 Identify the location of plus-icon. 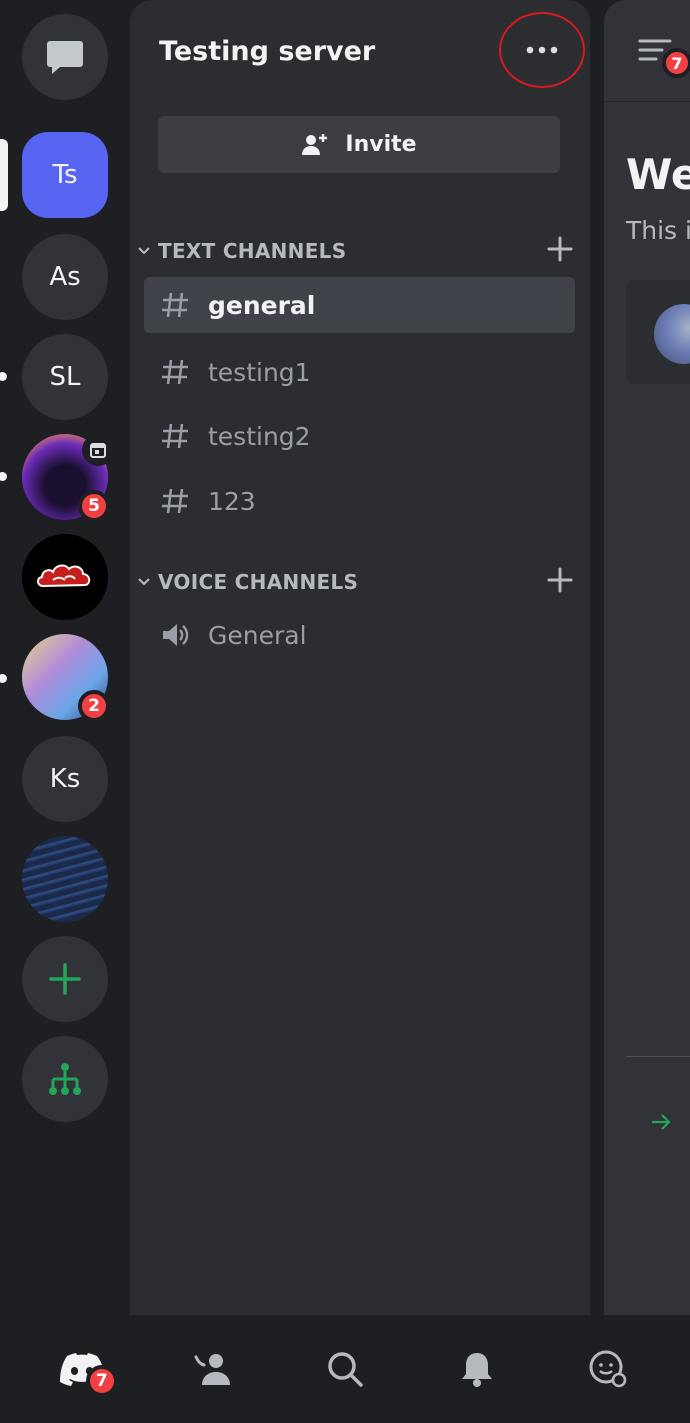
(65, 979).